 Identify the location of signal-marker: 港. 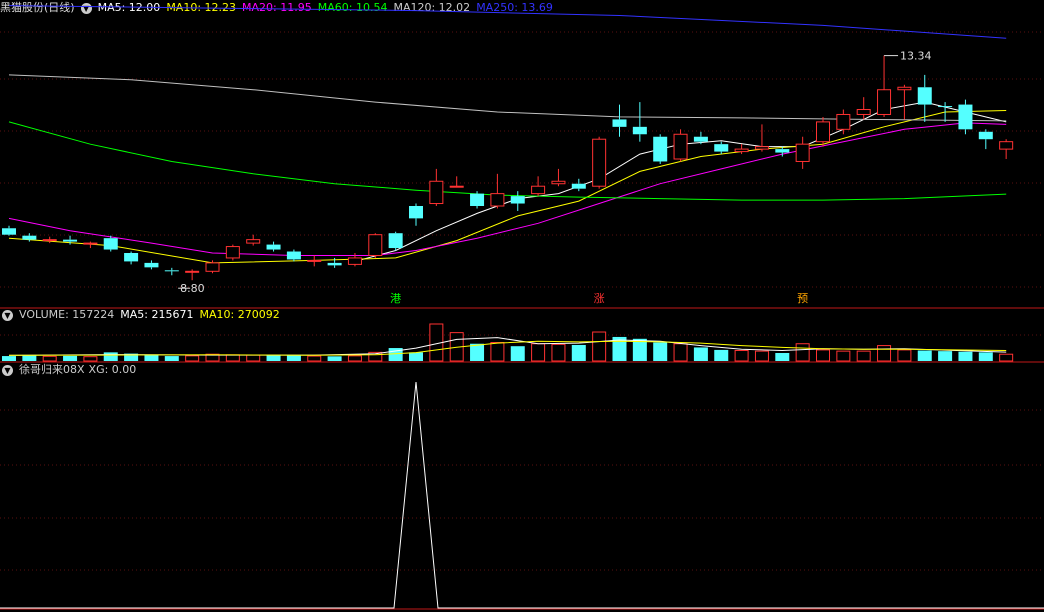
(395, 298).